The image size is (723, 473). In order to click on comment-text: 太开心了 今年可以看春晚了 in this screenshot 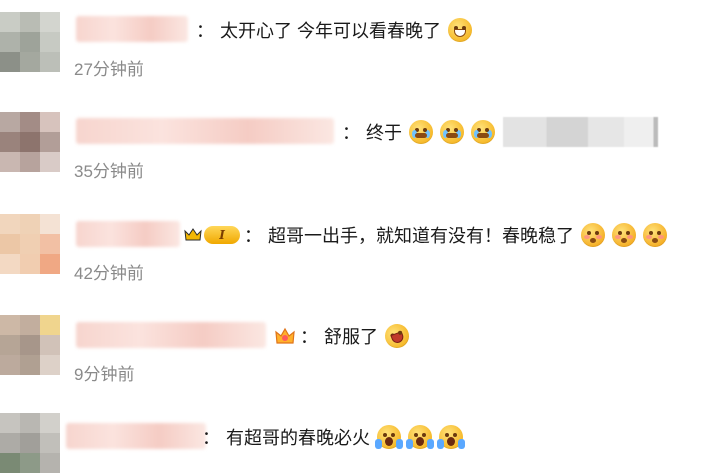, I will do `click(330, 31)`.